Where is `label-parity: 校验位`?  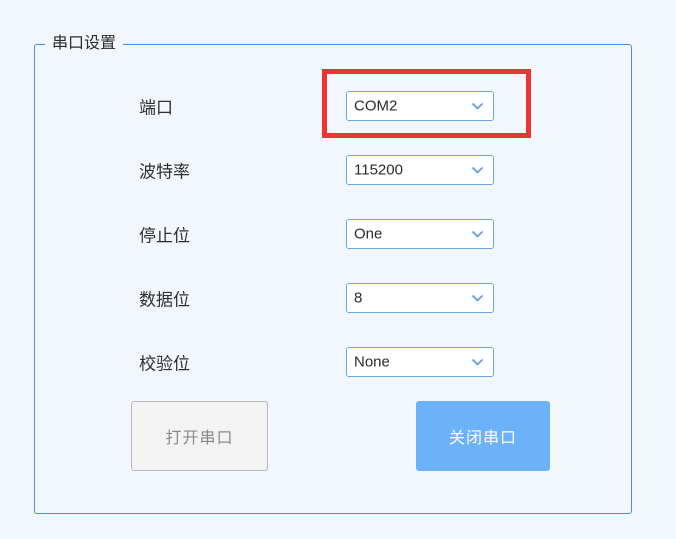 label-parity: 校验位 is located at coordinates (164, 364).